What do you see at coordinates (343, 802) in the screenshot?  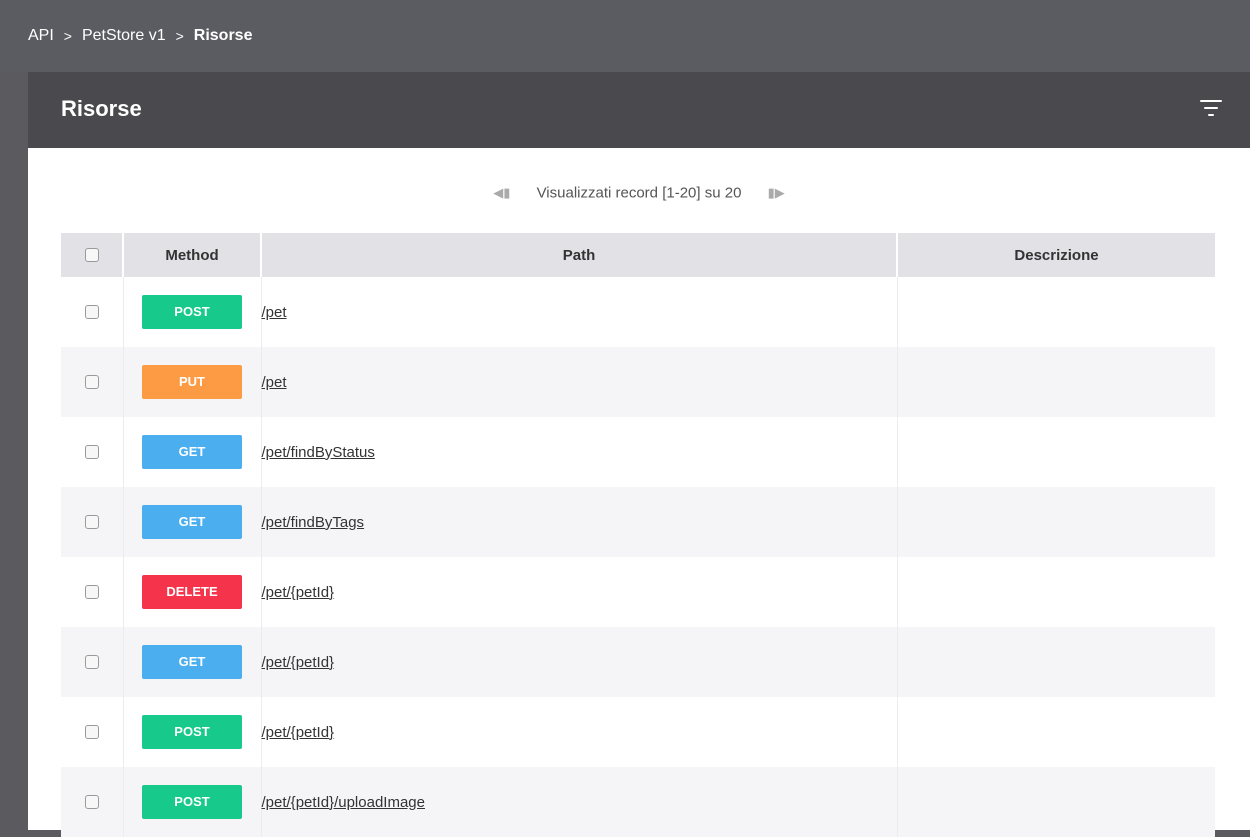 I see `path-link: /pet/{petId}/uploadImage` at bounding box center [343, 802].